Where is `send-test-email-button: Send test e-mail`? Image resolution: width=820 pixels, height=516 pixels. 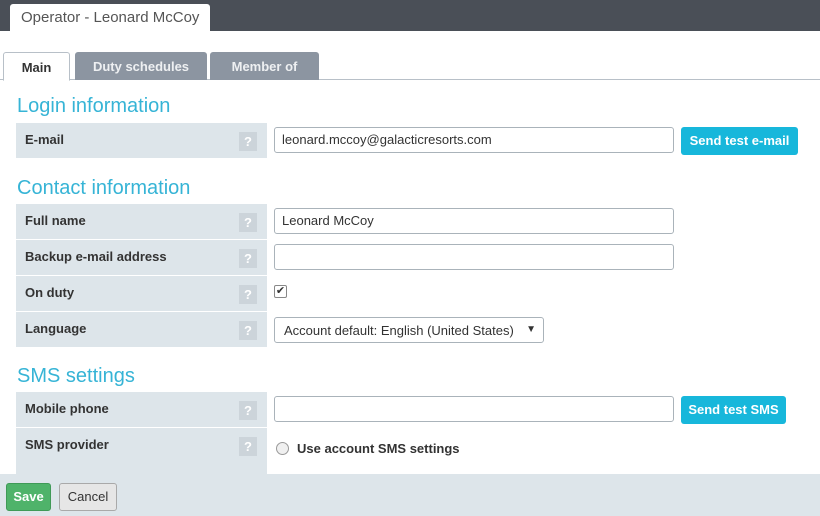 send-test-email-button: Send test e-mail is located at coordinates (739, 141).